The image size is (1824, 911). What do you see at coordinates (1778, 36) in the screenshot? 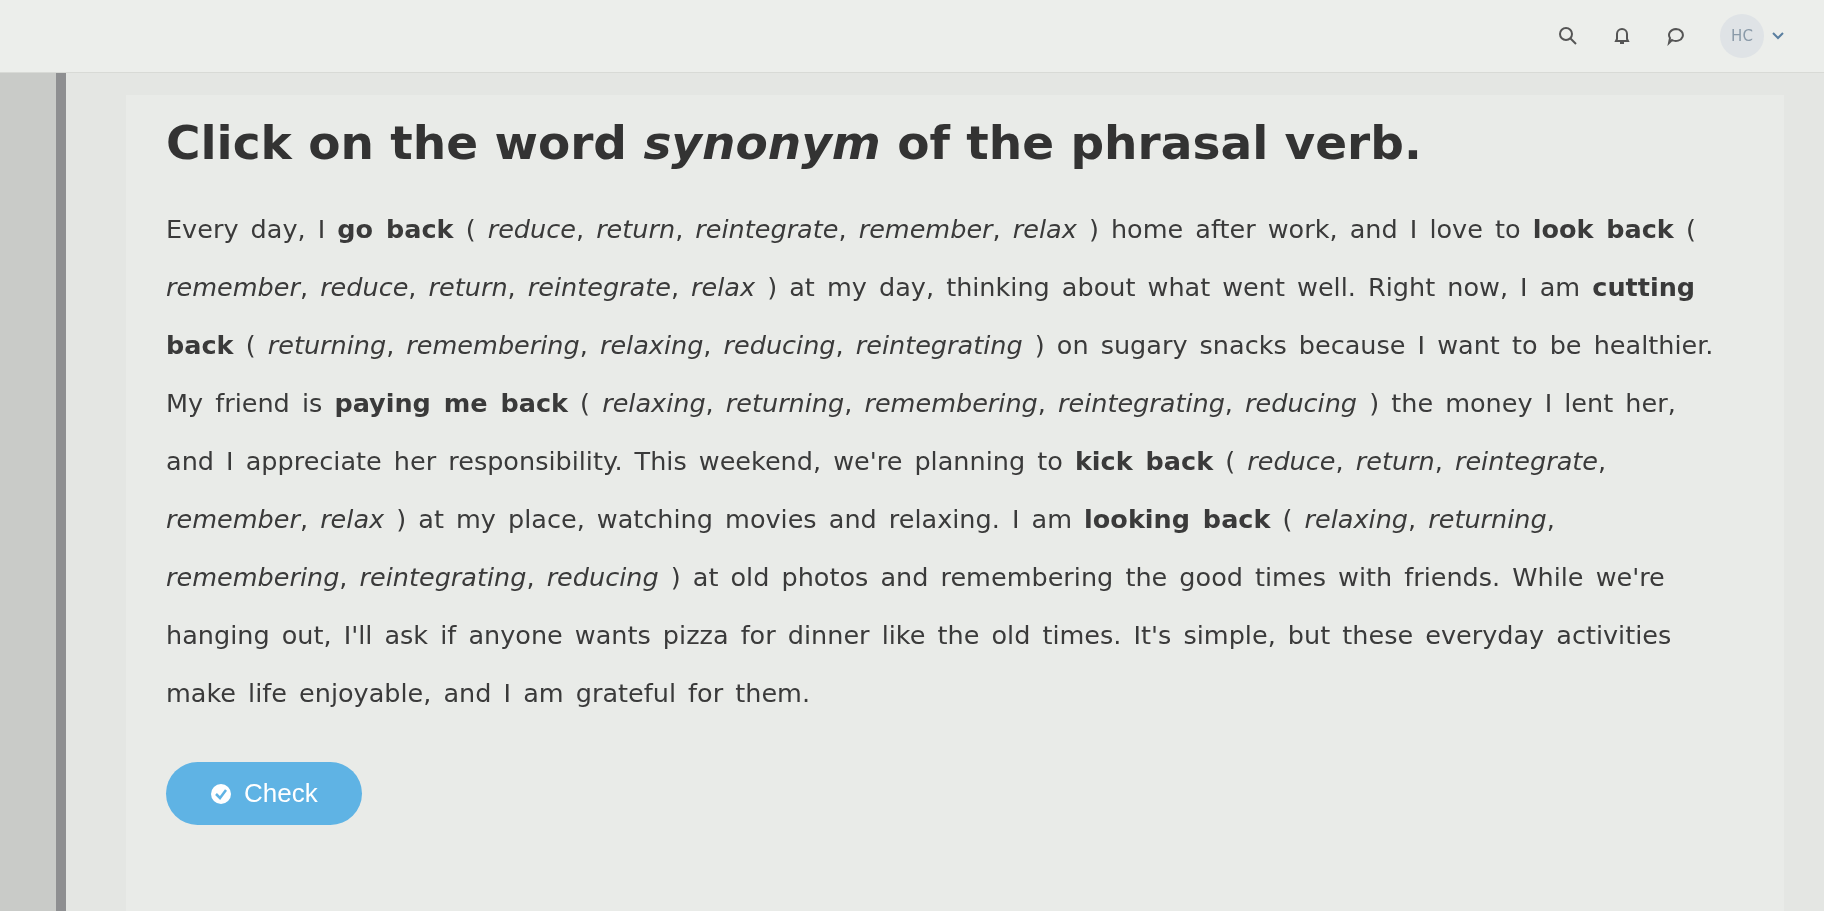
I see `caret-icon` at bounding box center [1778, 36].